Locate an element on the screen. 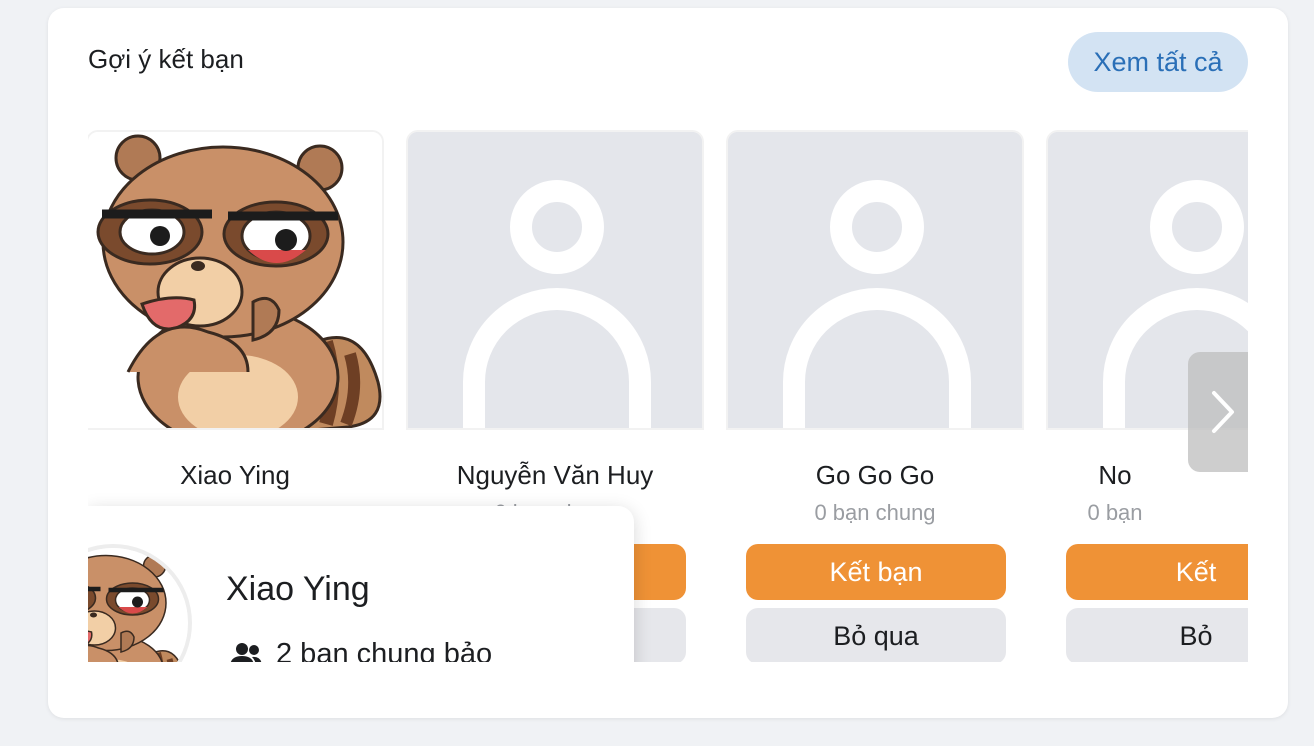 The height and width of the screenshot is (746, 1314). hover-card-mutual: 2 bạn chung bảo is located at coordinates (361, 650).